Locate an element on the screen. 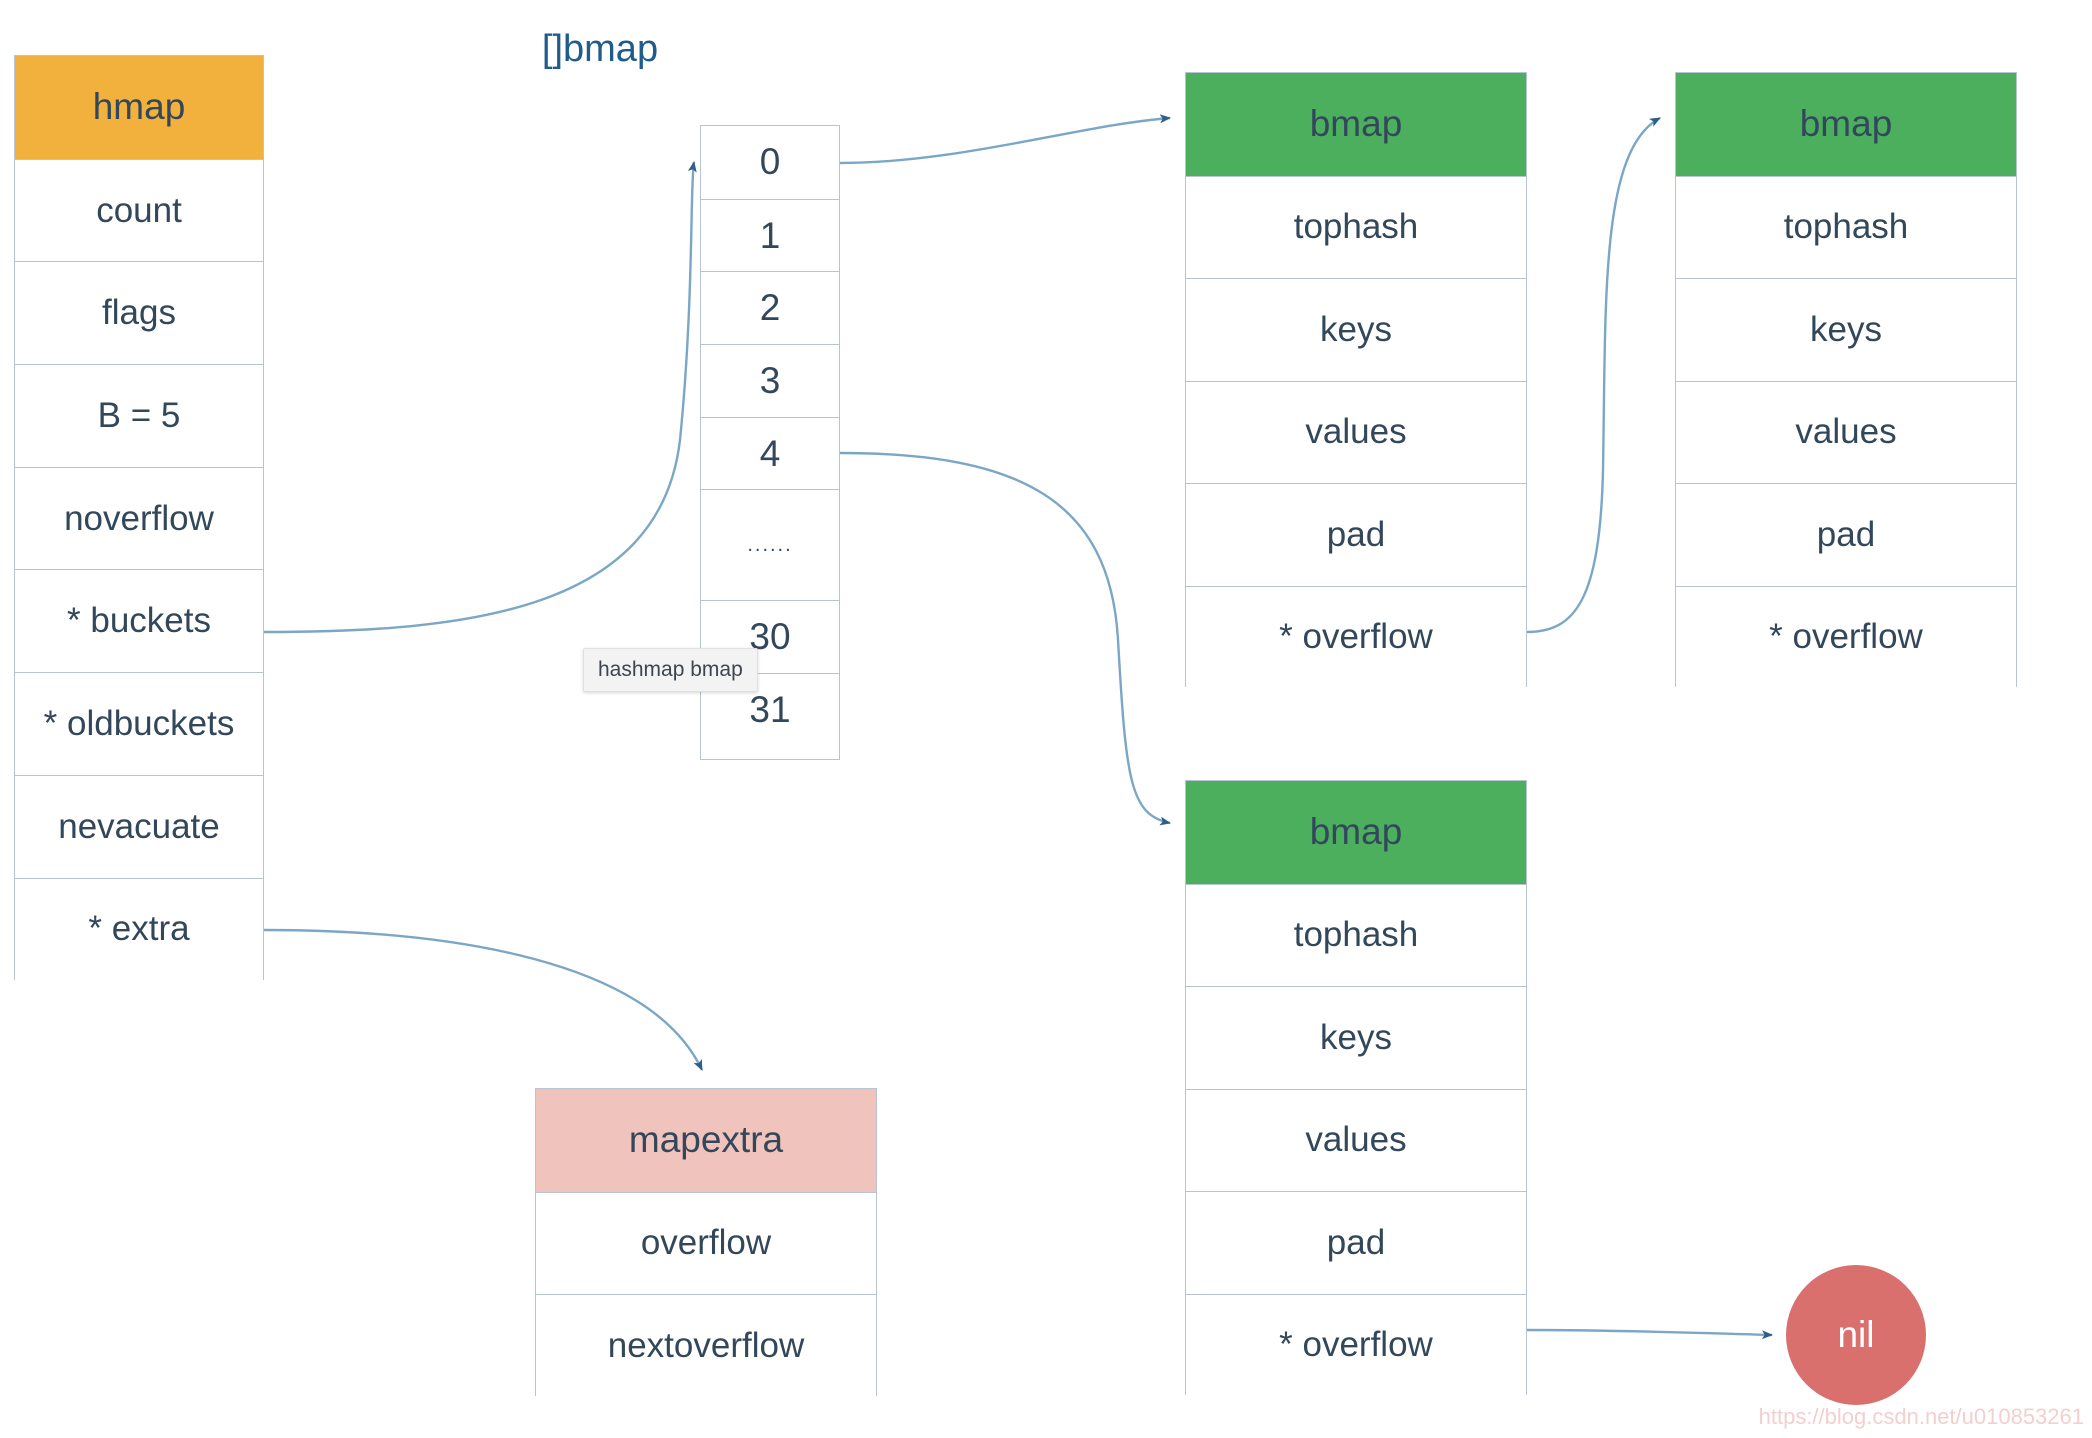 The height and width of the screenshot is (1438, 2092). hashmap-bmap-tooltip: hashmap bmap is located at coordinates (670, 670).